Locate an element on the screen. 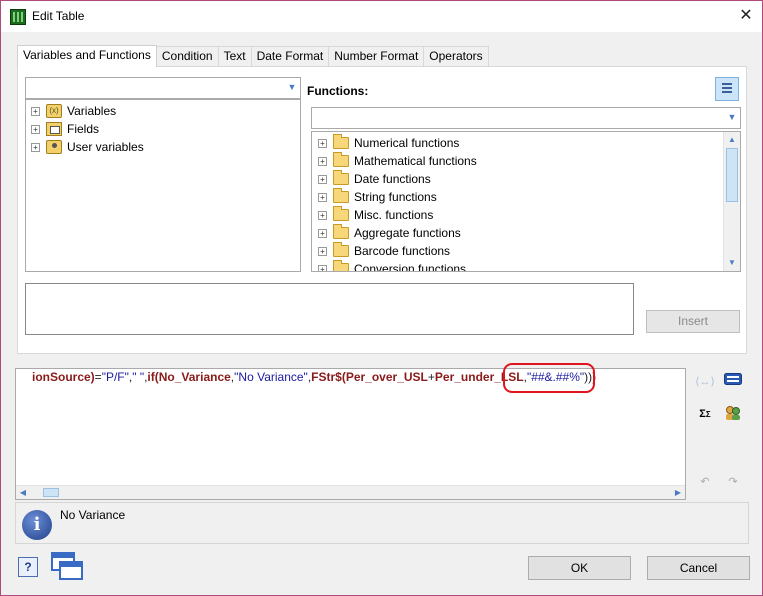 The image size is (763, 596). expr-token: No_Variance is located at coordinates (194, 377).